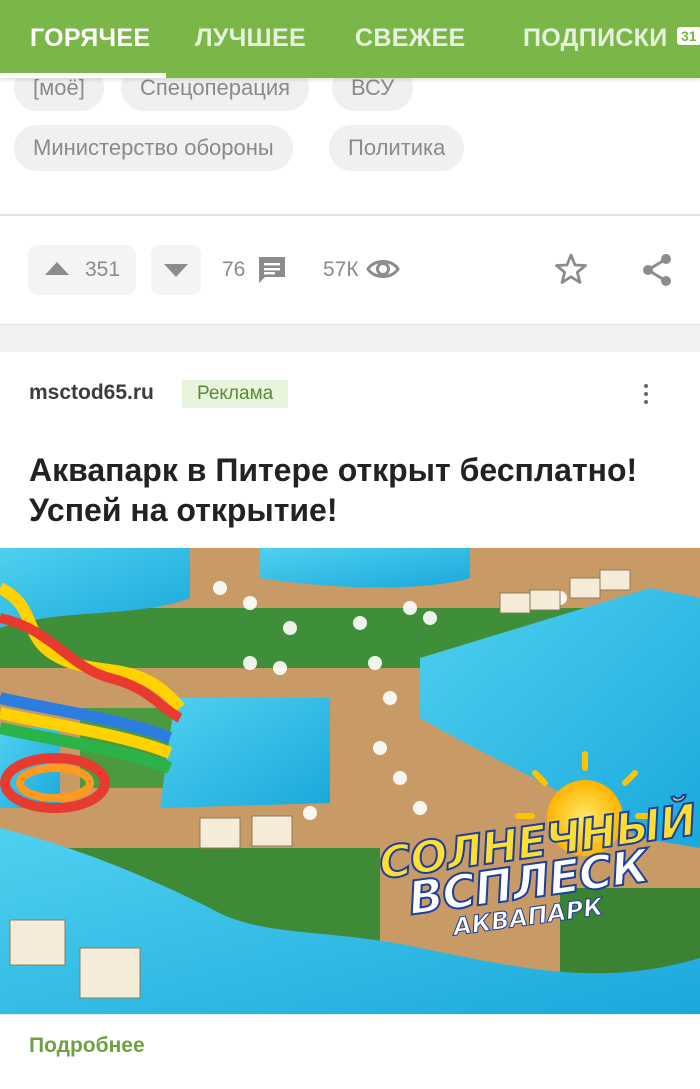 The image size is (700, 1089). What do you see at coordinates (82, 270) in the screenshot?
I see `upvote-button: 351` at bounding box center [82, 270].